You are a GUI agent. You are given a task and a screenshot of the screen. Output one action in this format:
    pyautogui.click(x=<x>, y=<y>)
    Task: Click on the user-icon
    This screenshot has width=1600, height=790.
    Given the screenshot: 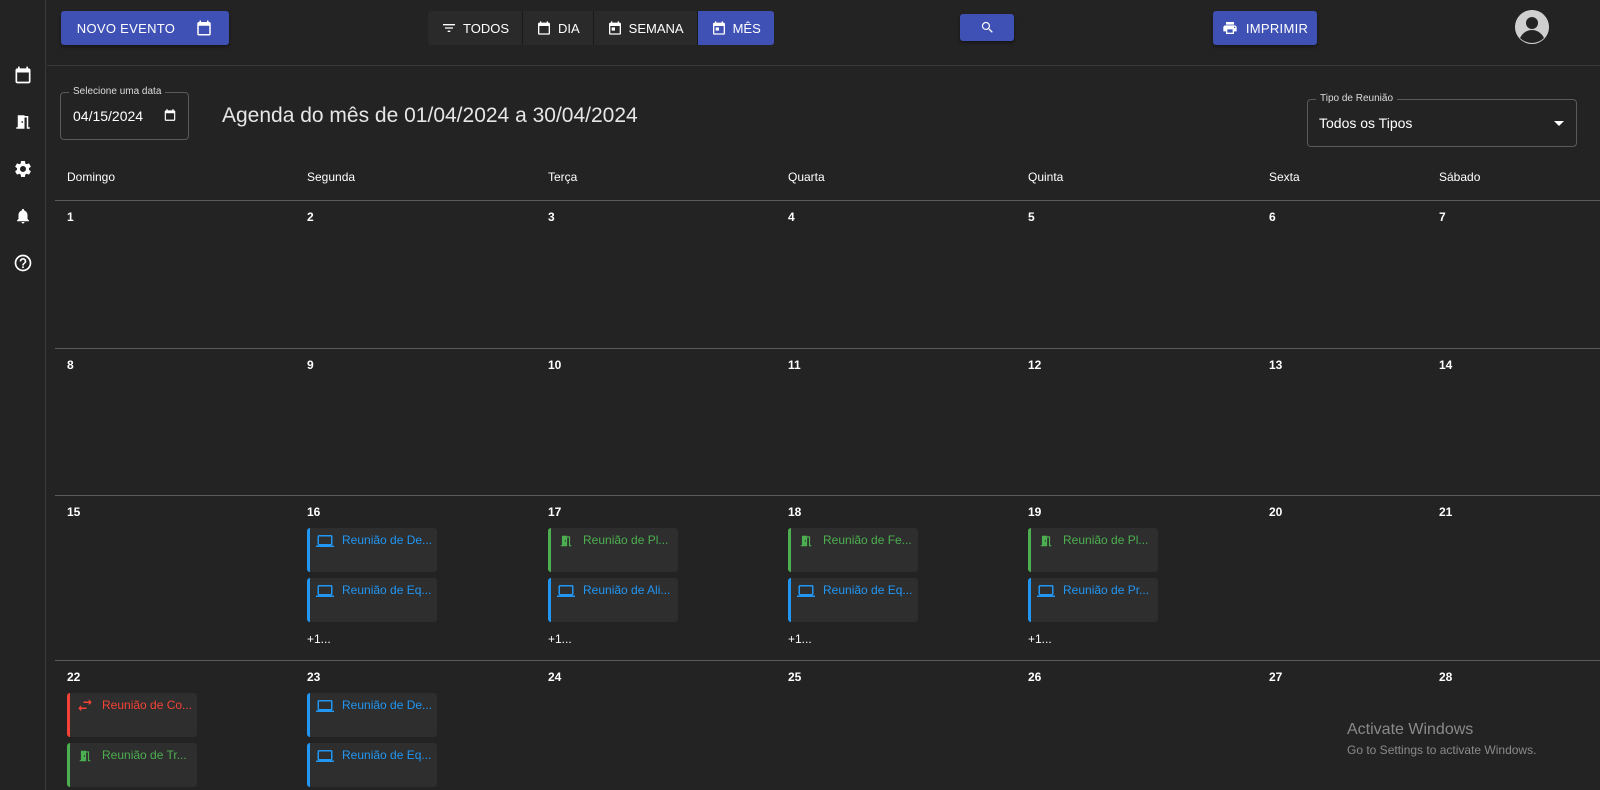 What is the action you would take?
    pyautogui.click(x=1532, y=27)
    